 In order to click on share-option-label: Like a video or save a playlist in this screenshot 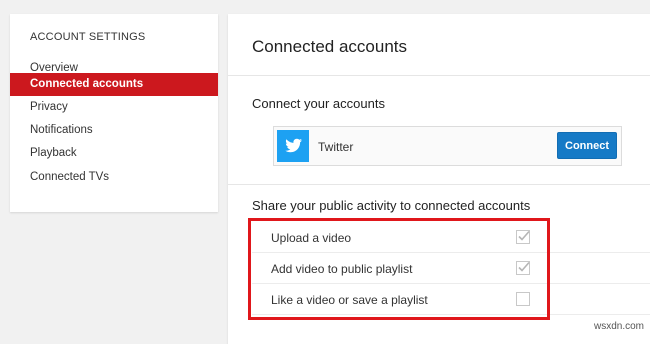, I will do `click(349, 300)`.